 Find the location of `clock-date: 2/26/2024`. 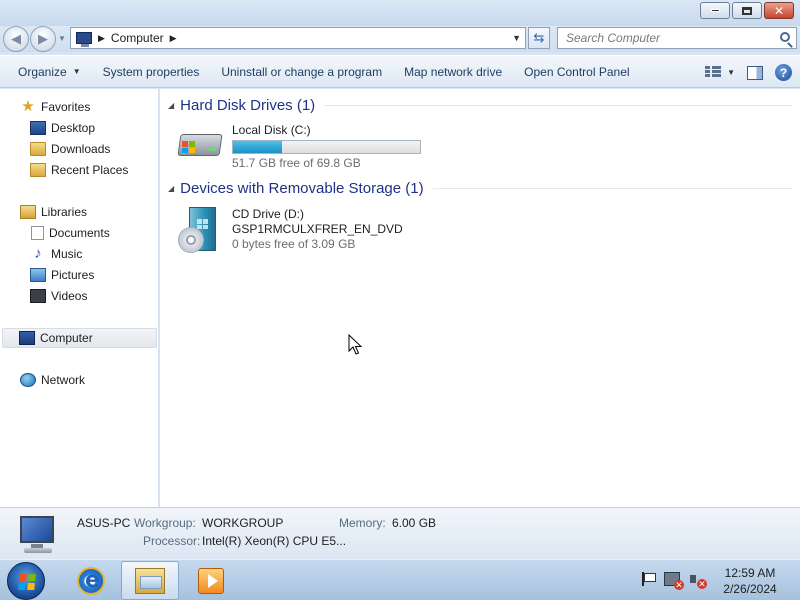

clock-date: 2/26/2024 is located at coordinates (750, 589).